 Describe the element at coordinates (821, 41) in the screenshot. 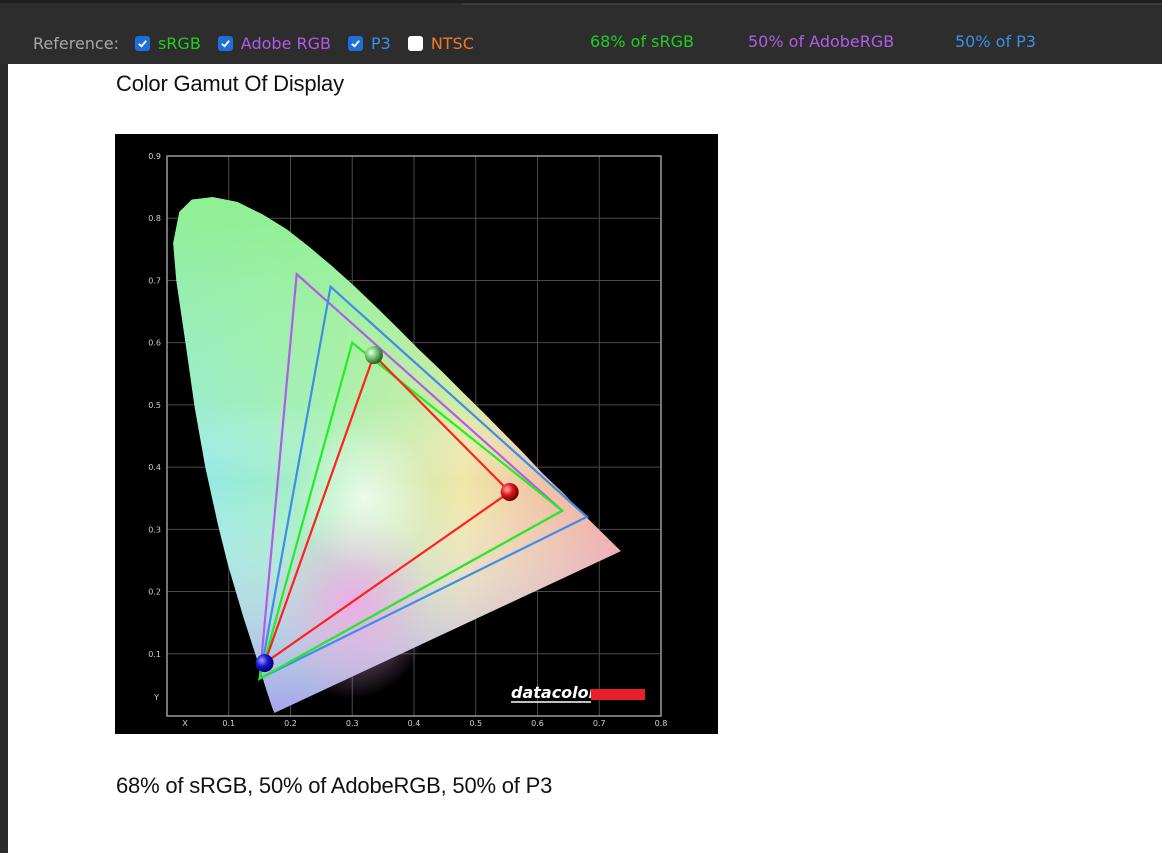

I see `adobe-rgb-coverage: 50% of AdobeRGB` at that location.